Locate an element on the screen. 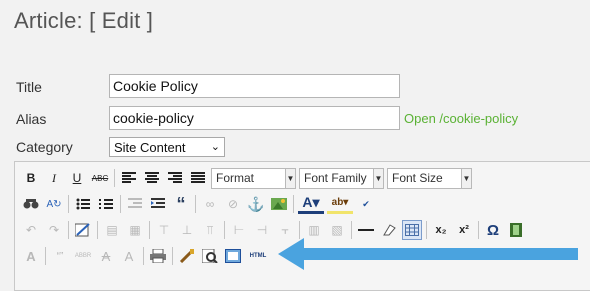 This screenshot has height=291, width=590. print-icon is located at coordinates (158, 256).